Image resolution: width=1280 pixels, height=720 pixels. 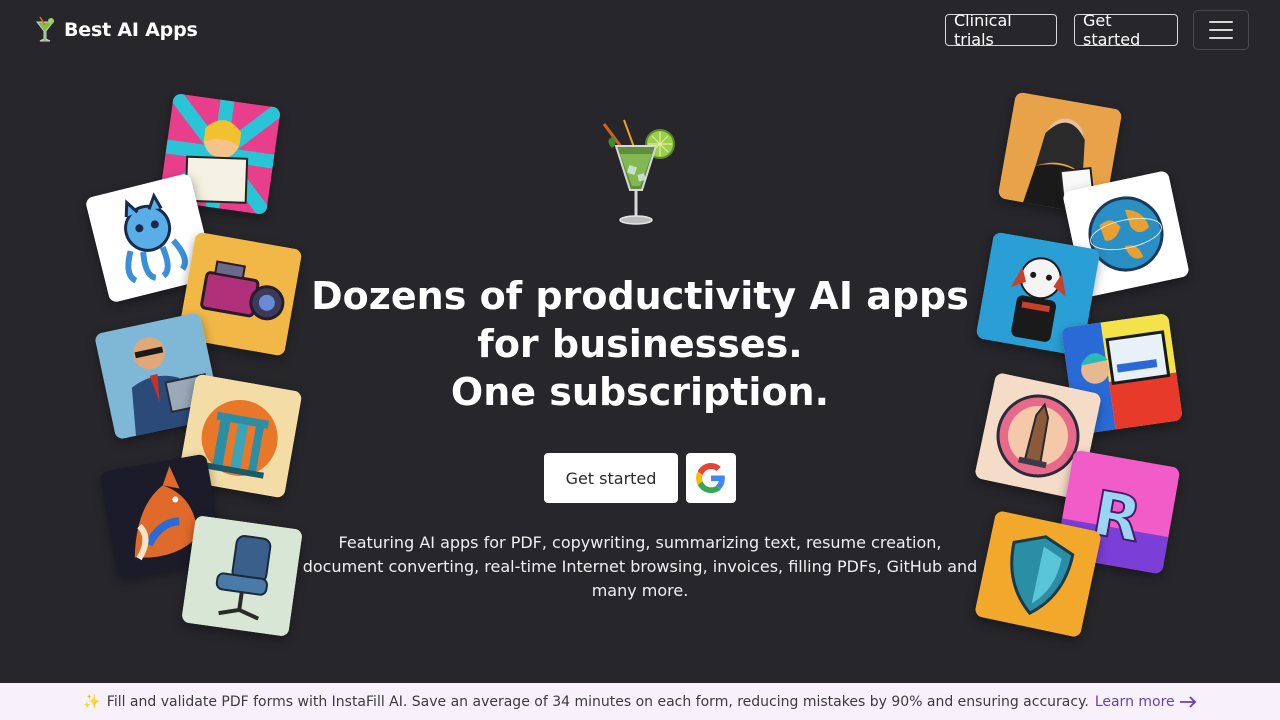 What do you see at coordinates (1038, 574) in the screenshot?
I see `shield-tile-icon` at bounding box center [1038, 574].